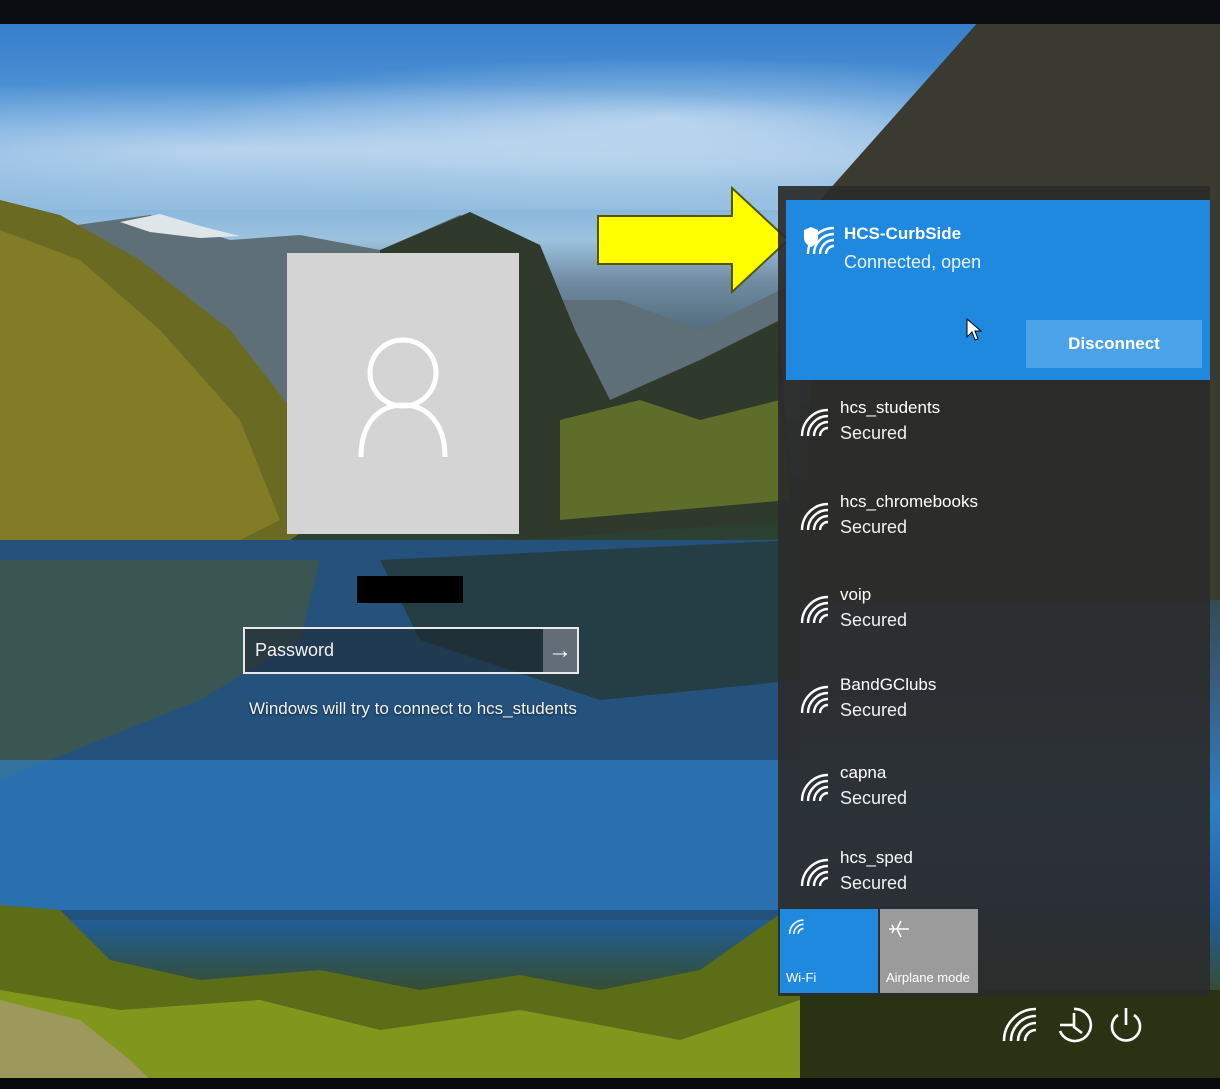  What do you see at coordinates (992, 423) in the screenshot?
I see `network-list-item: hcs_students Secured` at bounding box center [992, 423].